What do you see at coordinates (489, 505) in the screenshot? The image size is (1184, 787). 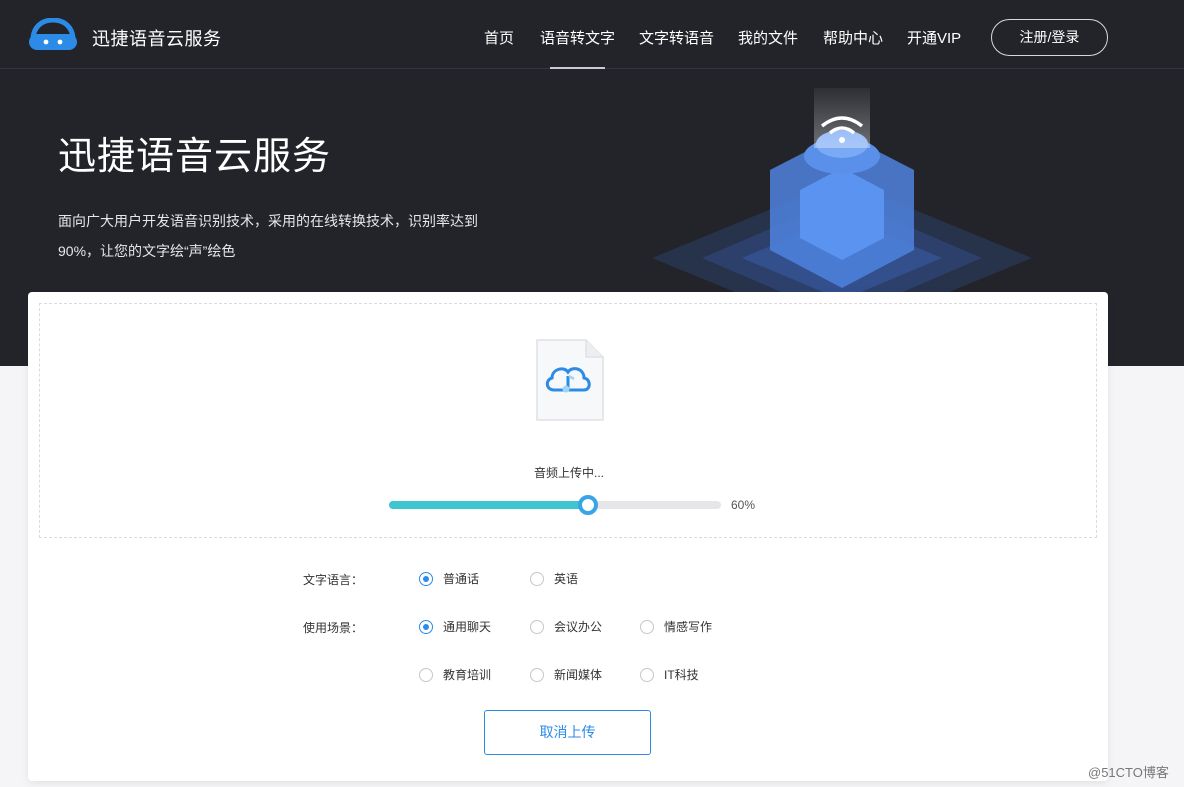 I see `upload-progress-fill` at bounding box center [489, 505].